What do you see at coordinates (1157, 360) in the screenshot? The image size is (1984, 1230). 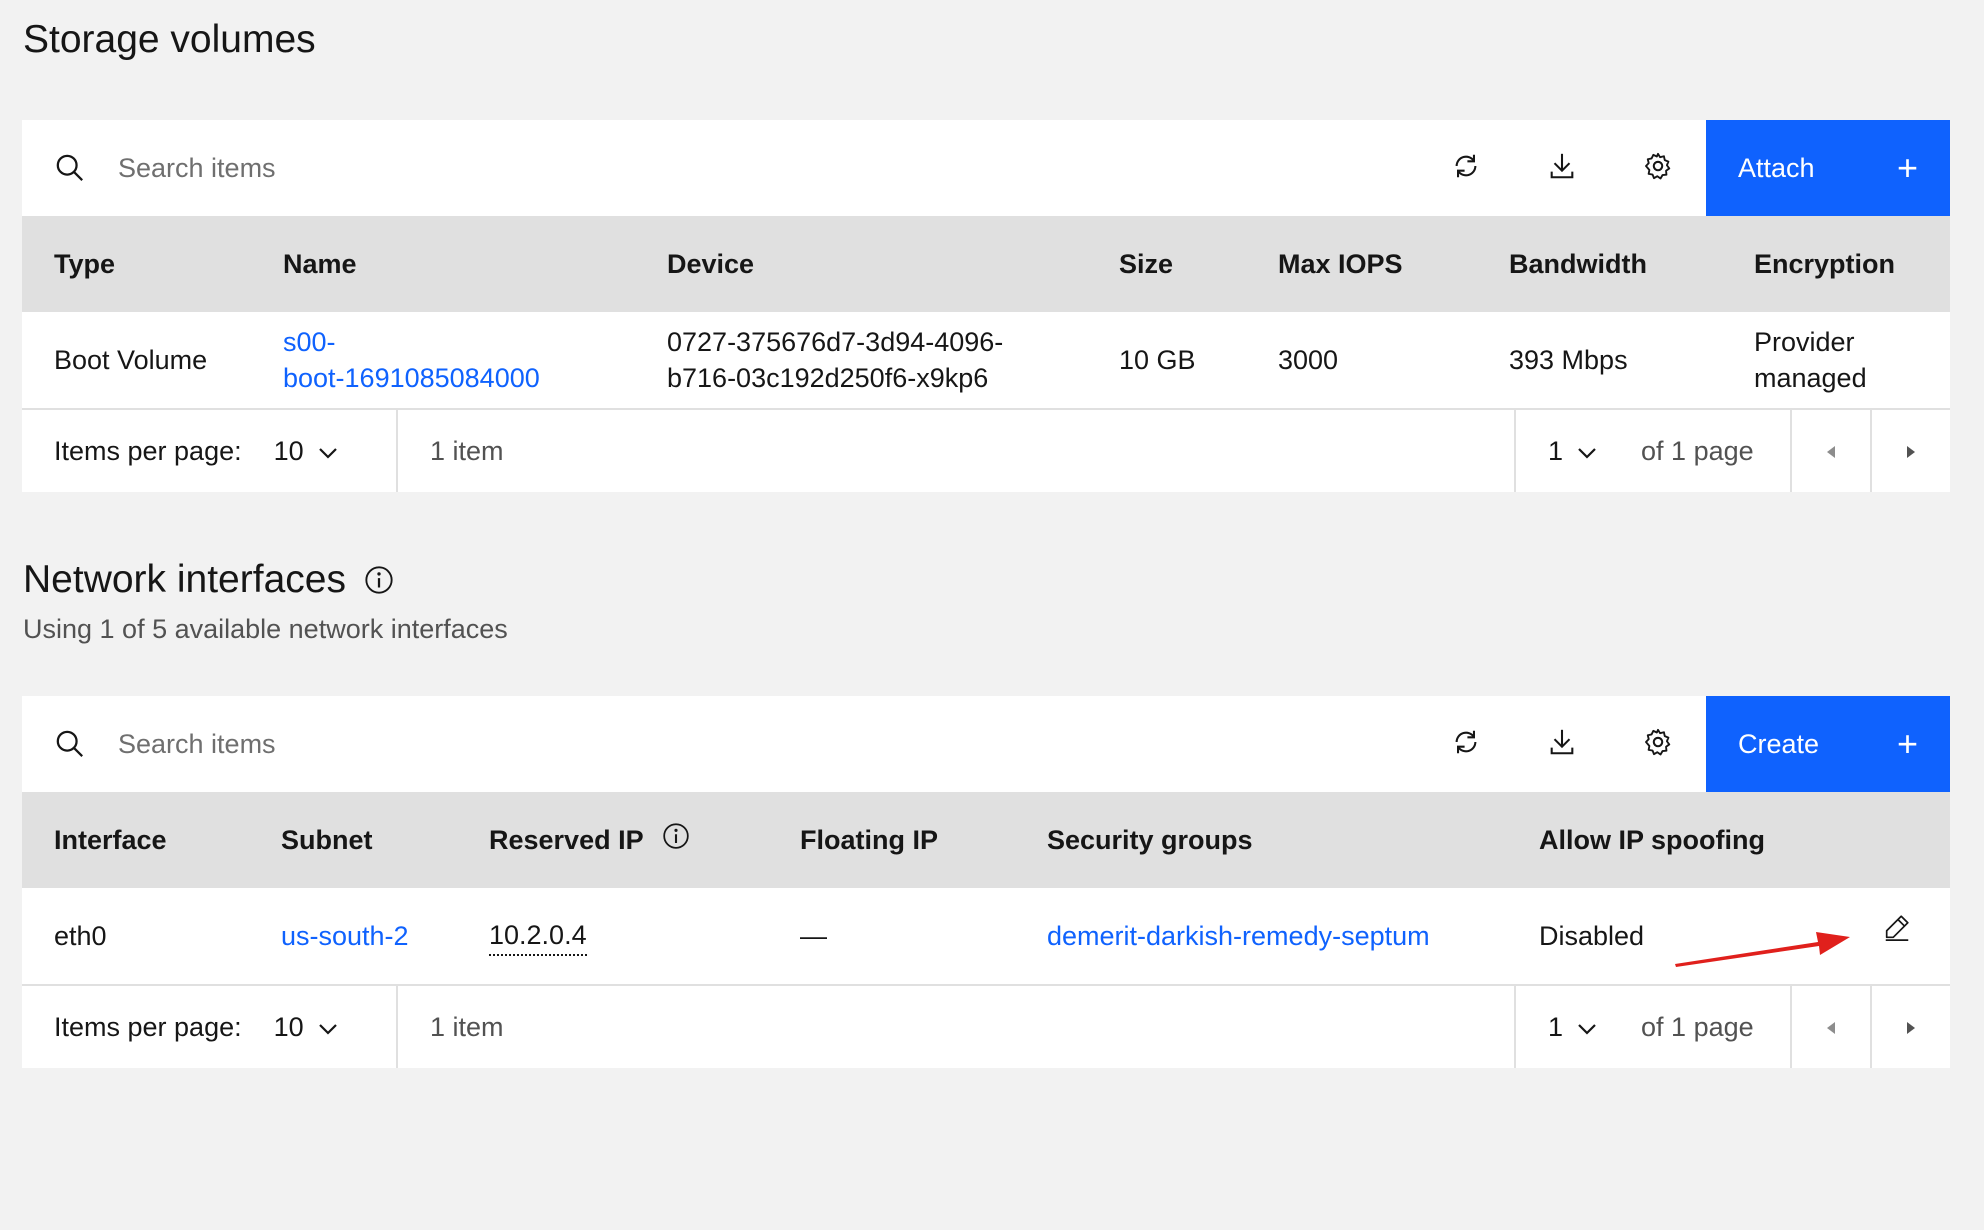 I see `cell-size: 10 GB` at bounding box center [1157, 360].